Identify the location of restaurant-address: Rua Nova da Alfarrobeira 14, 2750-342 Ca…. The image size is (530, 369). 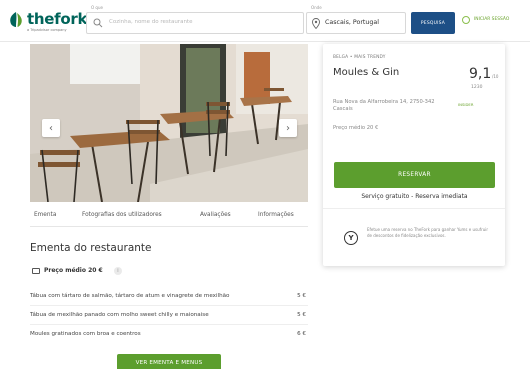
(388, 106).